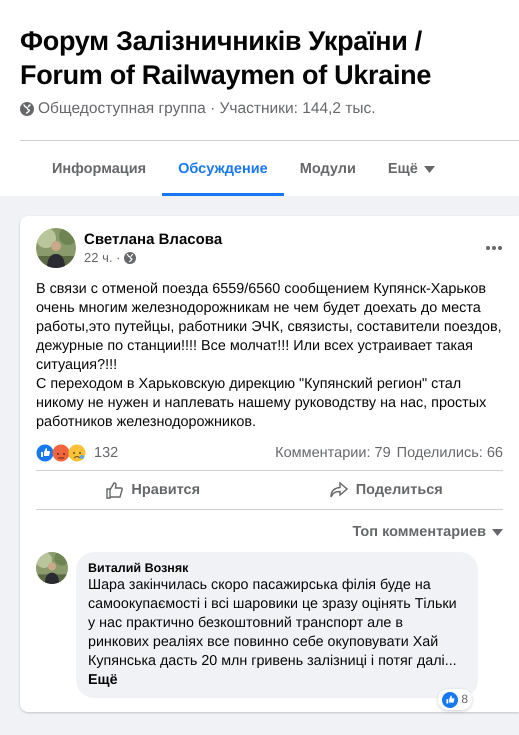 The image size is (519, 735). I want to click on like-icon, so click(114, 490).